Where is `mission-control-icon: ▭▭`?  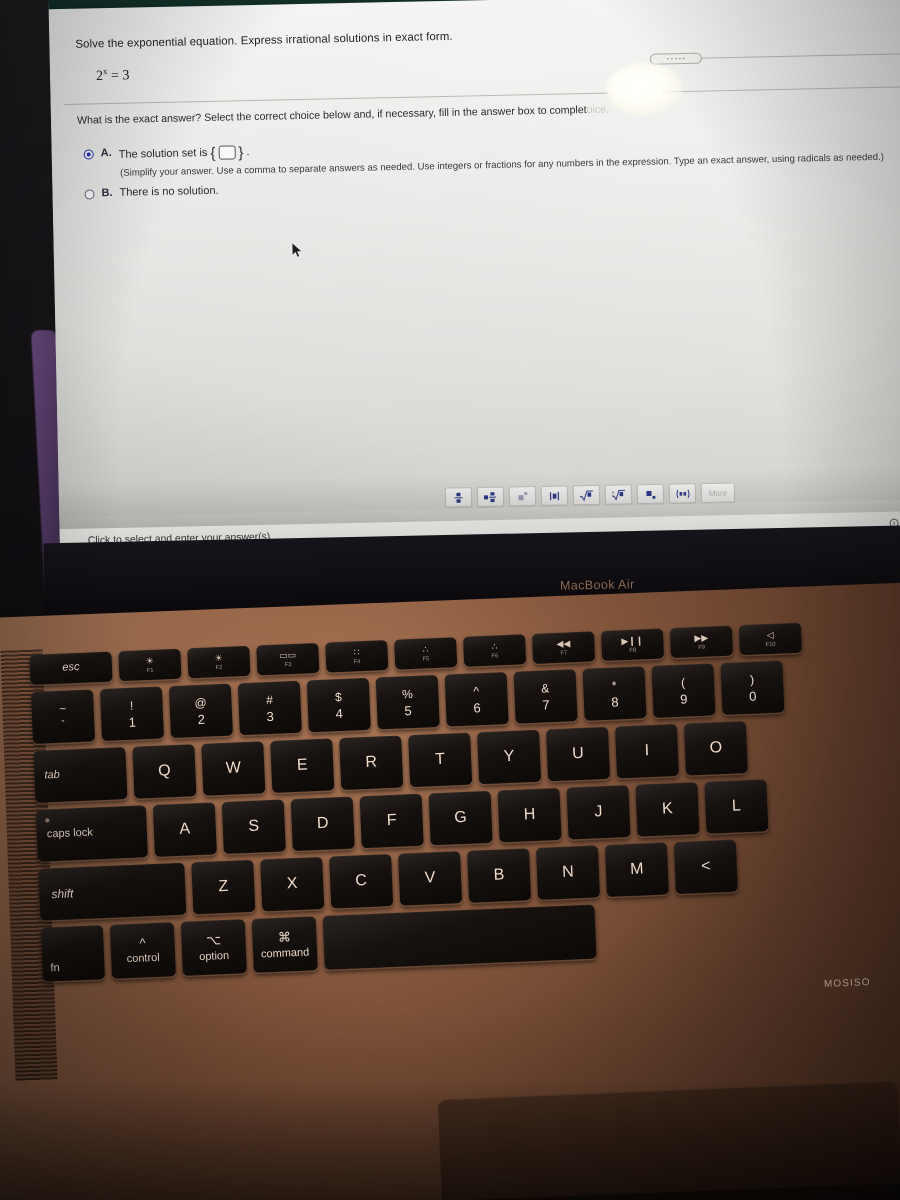
mission-control-icon: ▭▭ is located at coordinates (287, 655).